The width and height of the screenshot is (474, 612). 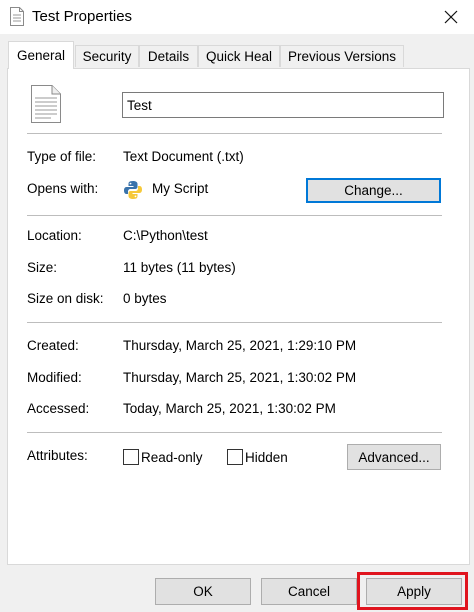 What do you see at coordinates (165, 235) in the screenshot?
I see `location-value: C:\Python\test` at bounding box center [165, 235].